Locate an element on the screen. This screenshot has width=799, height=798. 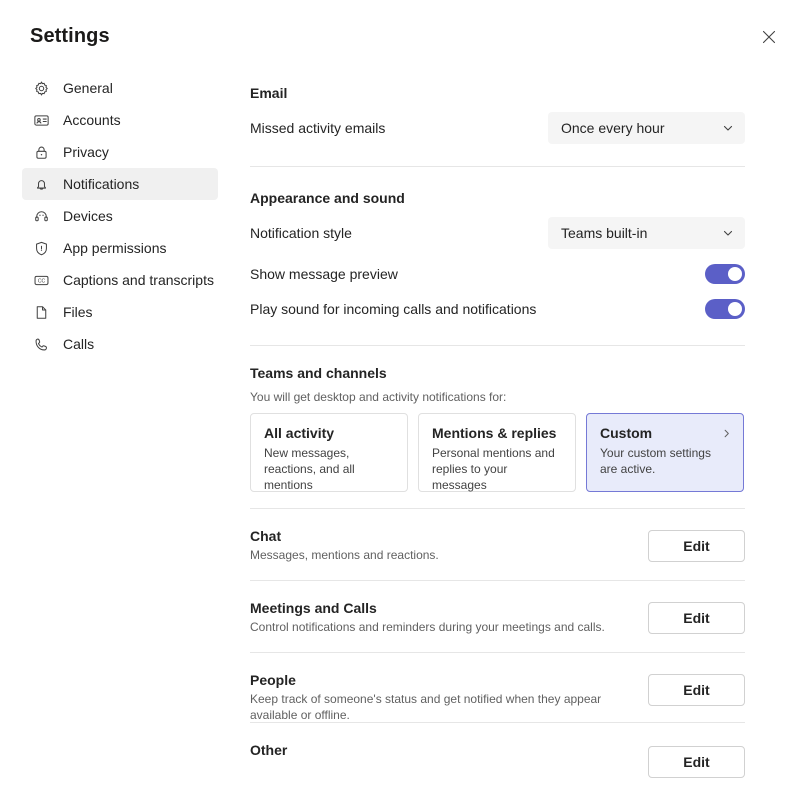
missed-activity-row: Missed activity emails Once every hour is located at coordinates (497, 128).